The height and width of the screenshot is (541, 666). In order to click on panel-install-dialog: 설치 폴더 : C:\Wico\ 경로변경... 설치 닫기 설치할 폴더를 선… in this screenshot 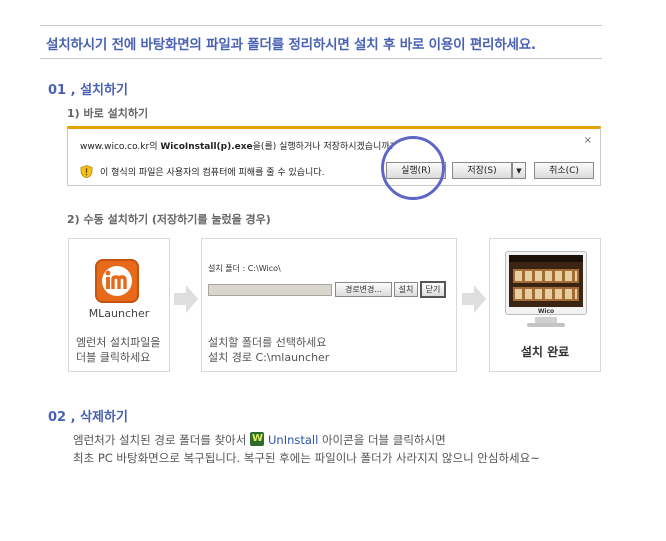, I will do `click(329, 305)`.